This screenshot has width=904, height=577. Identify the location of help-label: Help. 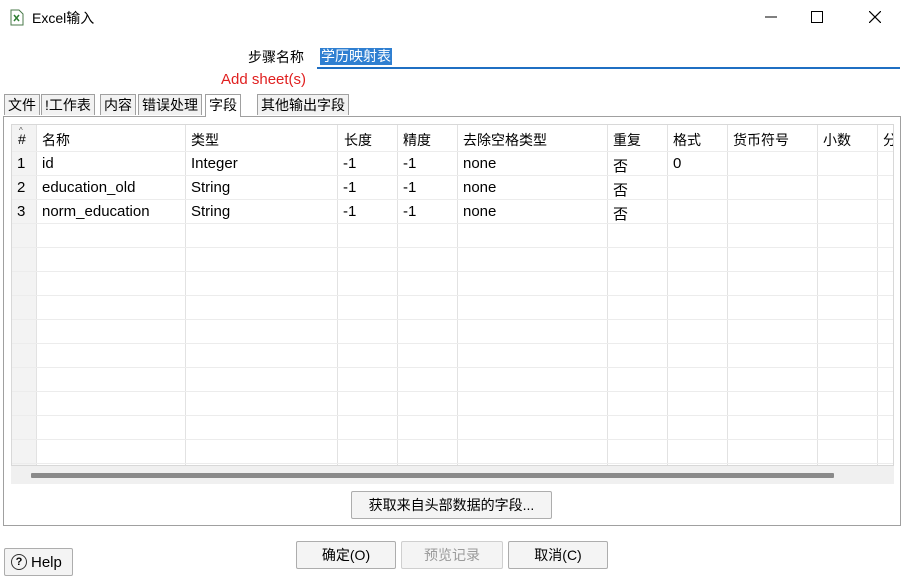
(46, 562).